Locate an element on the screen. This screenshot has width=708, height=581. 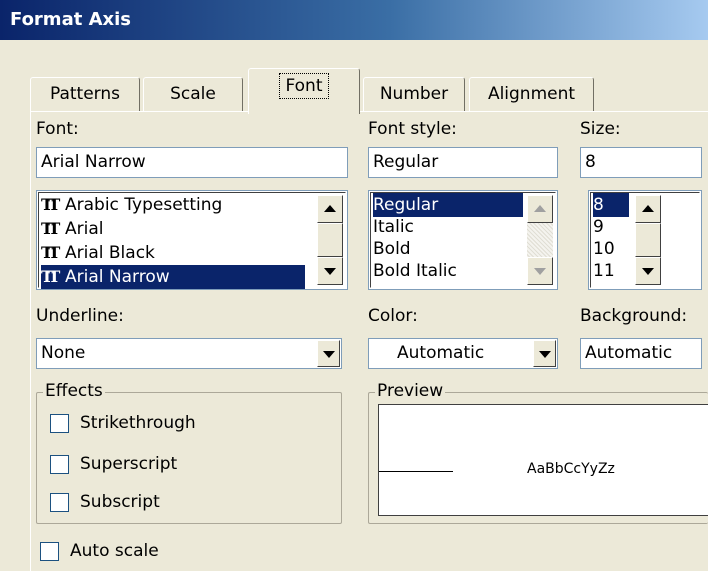
window-title: Format Axis is located at coordinates (71, 19).